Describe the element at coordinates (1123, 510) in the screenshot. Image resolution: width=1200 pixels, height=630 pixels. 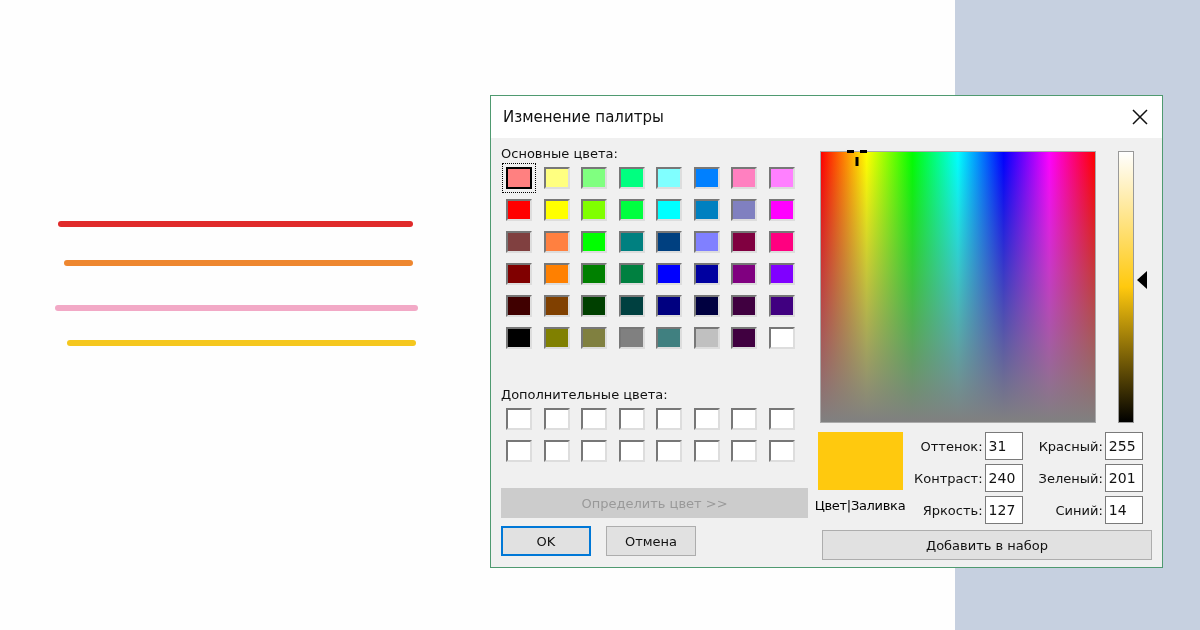
I see `value-field: 14` at that location.